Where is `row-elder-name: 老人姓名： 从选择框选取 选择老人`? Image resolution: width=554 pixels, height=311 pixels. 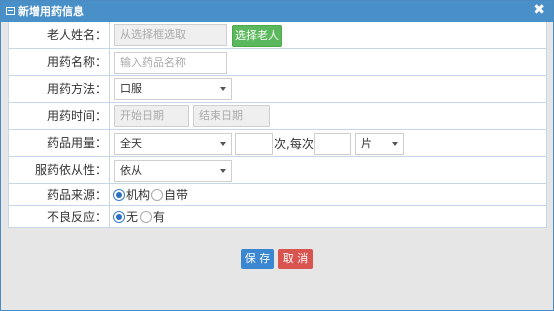 row-elder-name: 老人姓名： 从选择框选取 选择老人 is located at coordinates (277, 35).